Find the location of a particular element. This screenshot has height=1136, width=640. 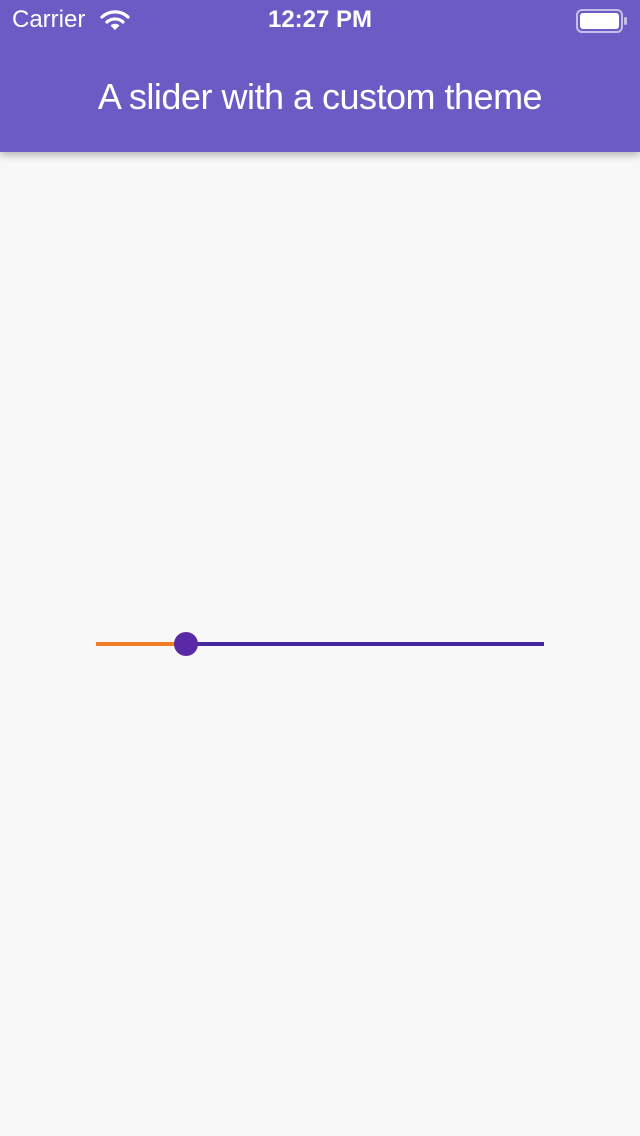

slider-active-track is located at coordinates (141, 644).